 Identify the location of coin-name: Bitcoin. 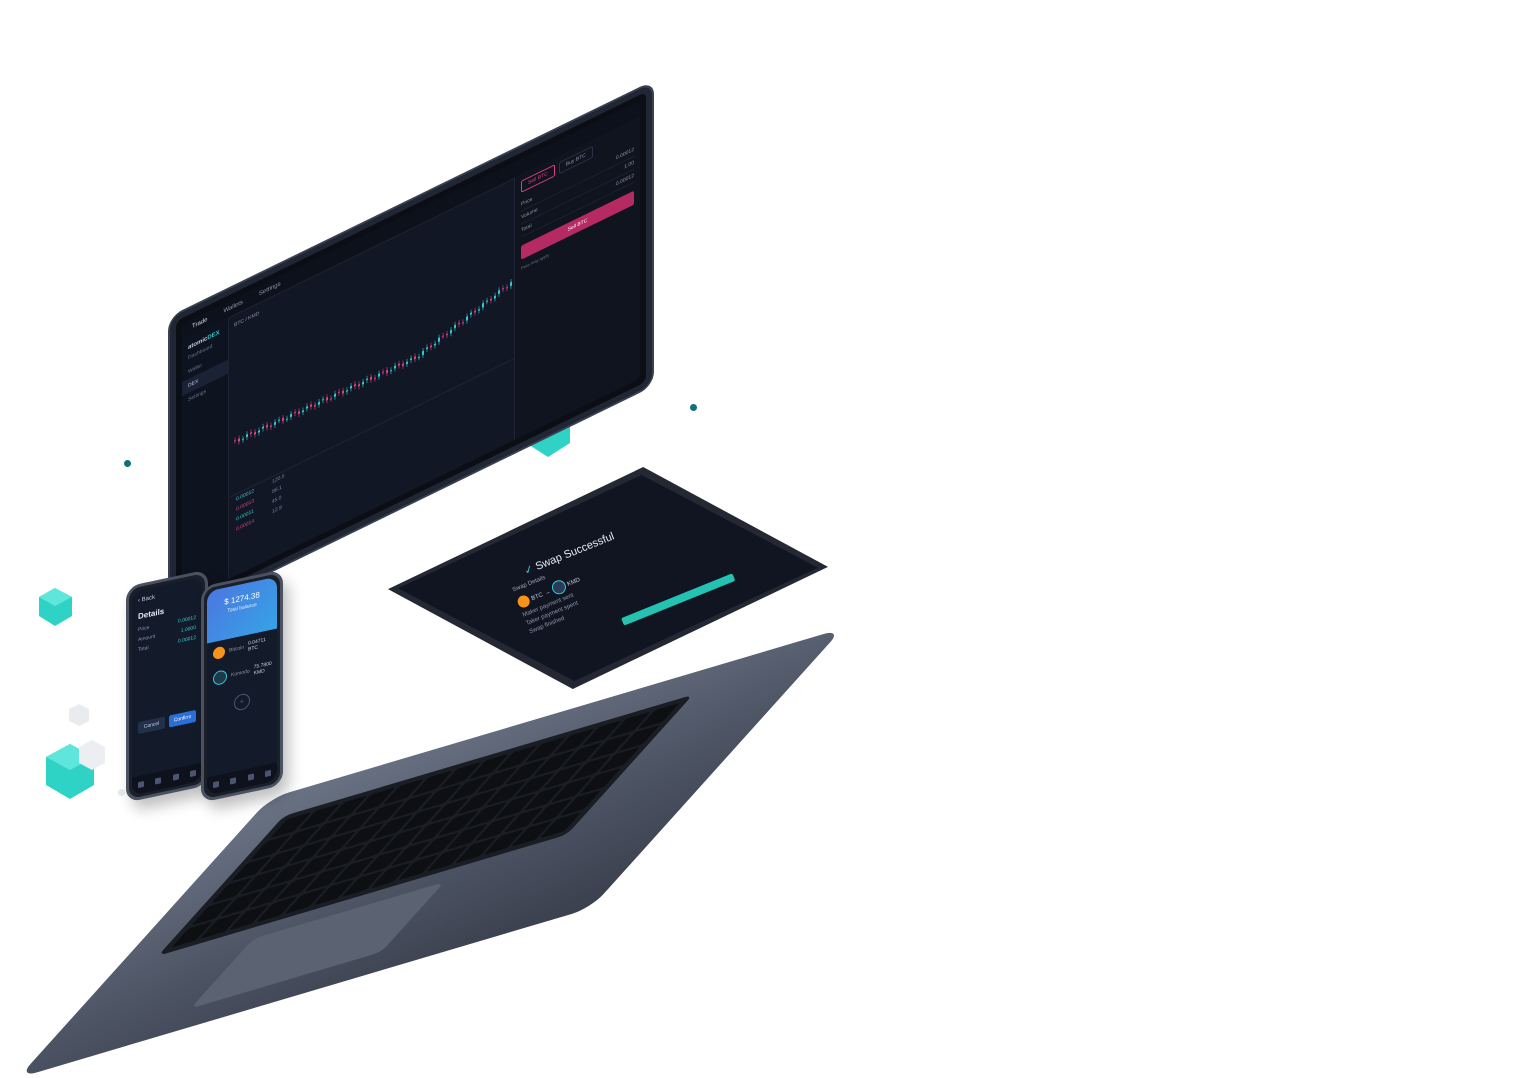
(237, 649).